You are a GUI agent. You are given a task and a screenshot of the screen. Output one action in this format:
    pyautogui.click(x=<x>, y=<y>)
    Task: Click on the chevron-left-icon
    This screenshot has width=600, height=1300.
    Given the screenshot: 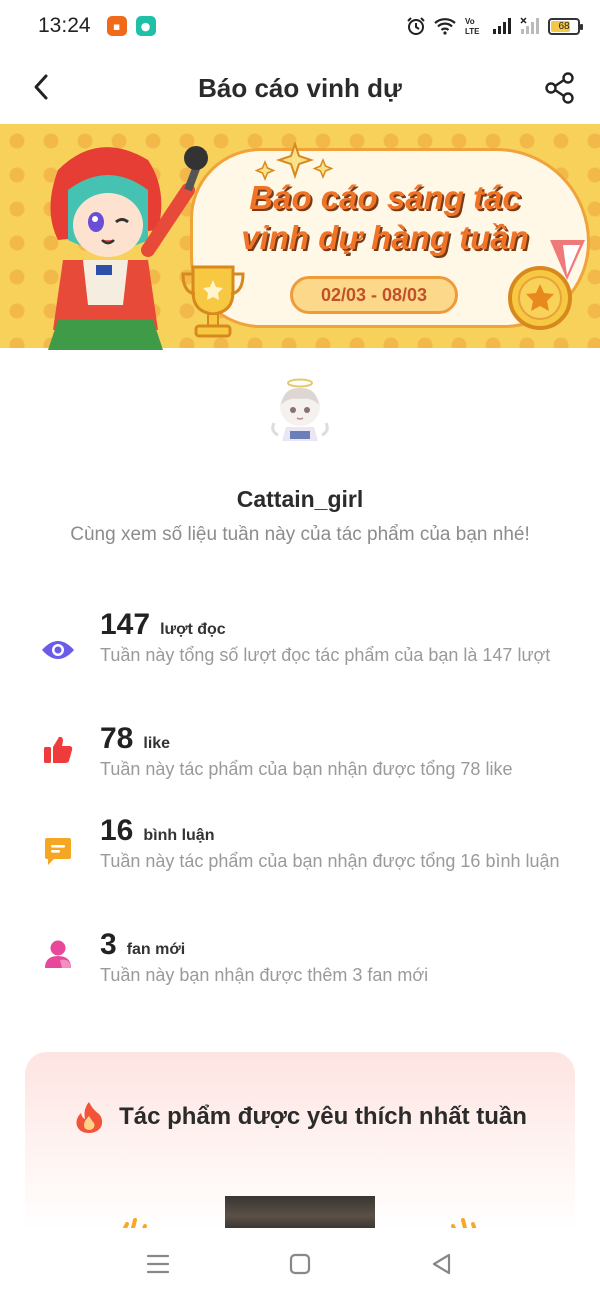 What is the action you would take?
    pyautogui.click(x=41, y=87)
    